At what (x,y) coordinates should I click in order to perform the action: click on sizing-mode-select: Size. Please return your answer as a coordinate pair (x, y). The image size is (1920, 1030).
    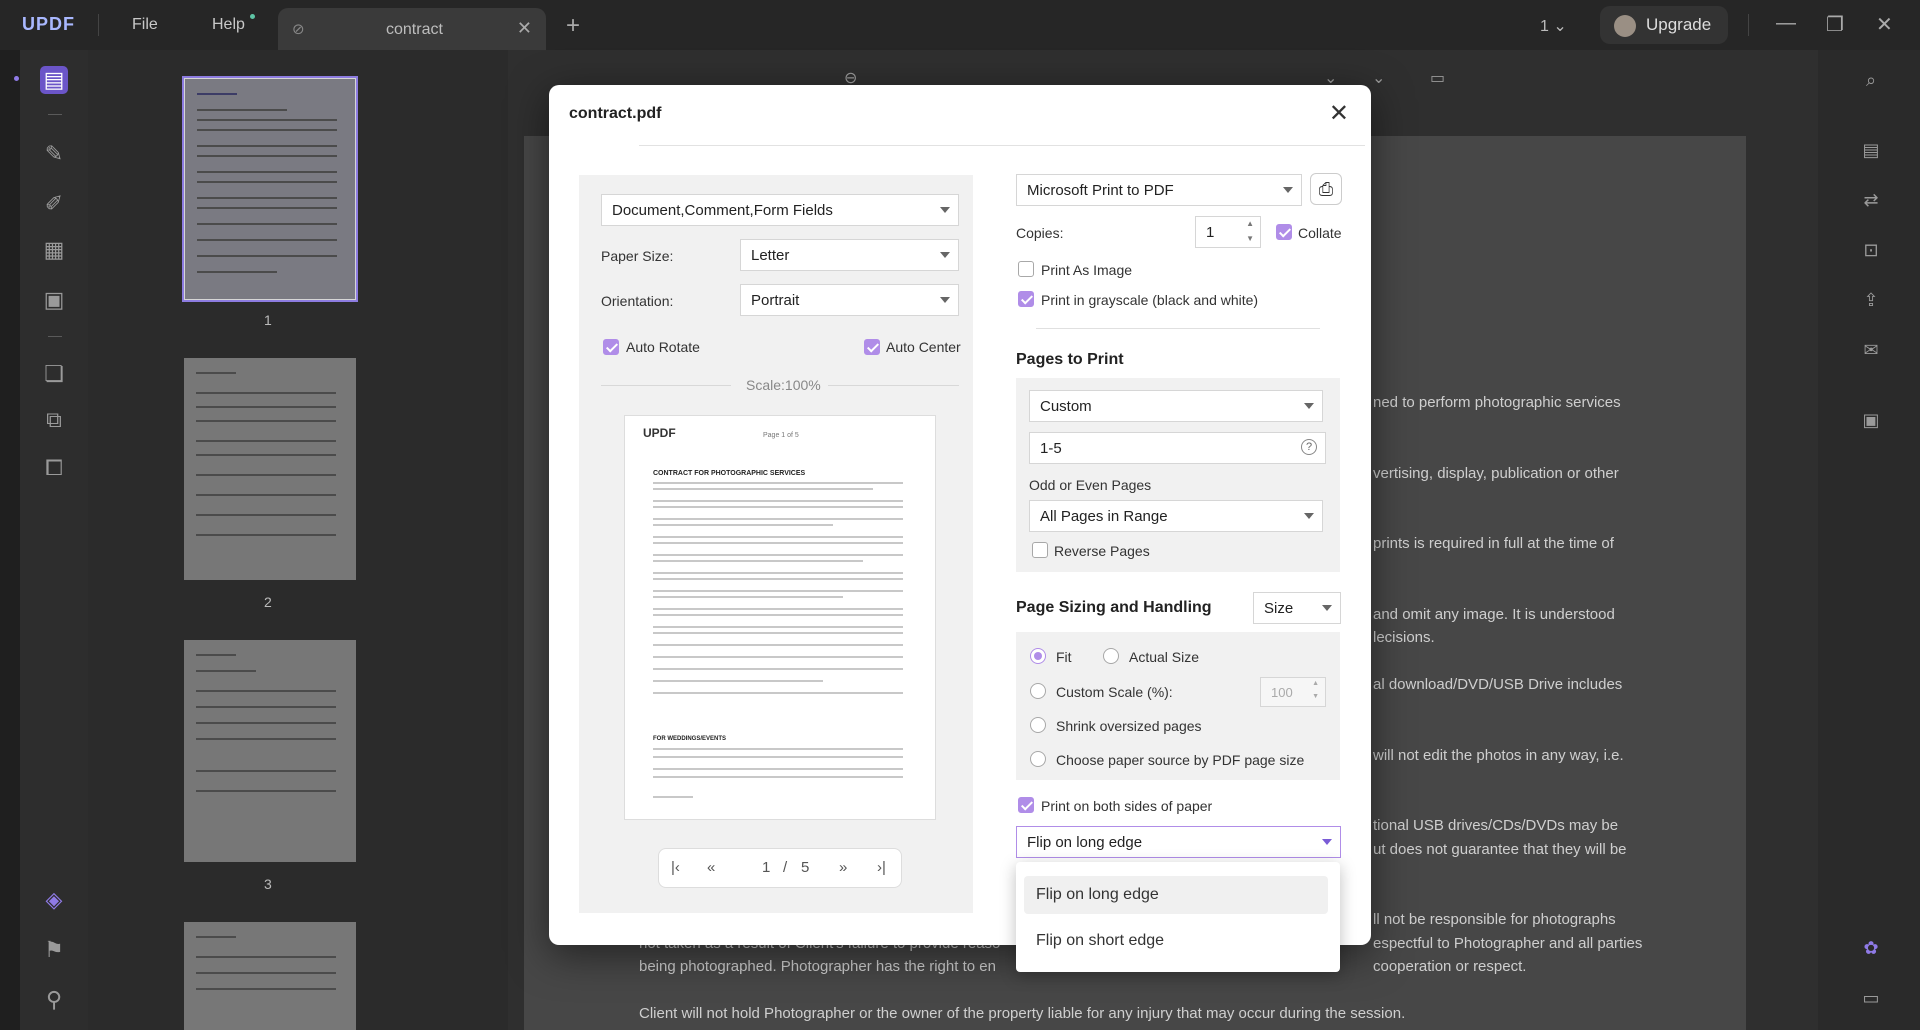
    Looking at the image, I should click on (1297, 608).